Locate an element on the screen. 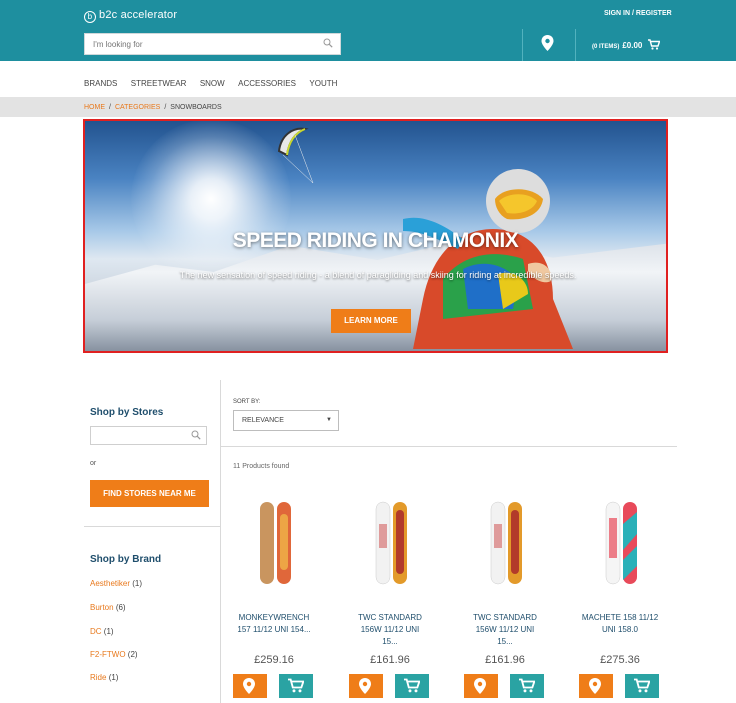  sidebar-divider is located at coordinates (152, 526).